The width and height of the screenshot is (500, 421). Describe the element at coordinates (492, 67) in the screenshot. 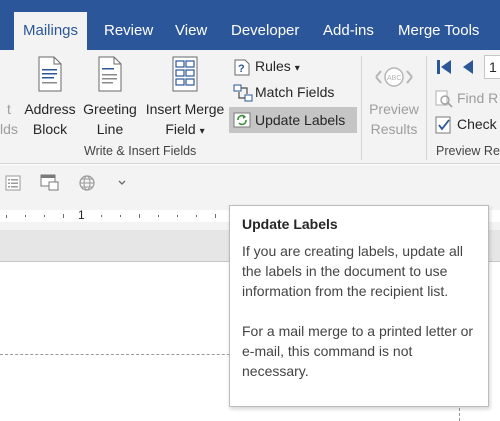

I see `record-number-input: 1` at that location.